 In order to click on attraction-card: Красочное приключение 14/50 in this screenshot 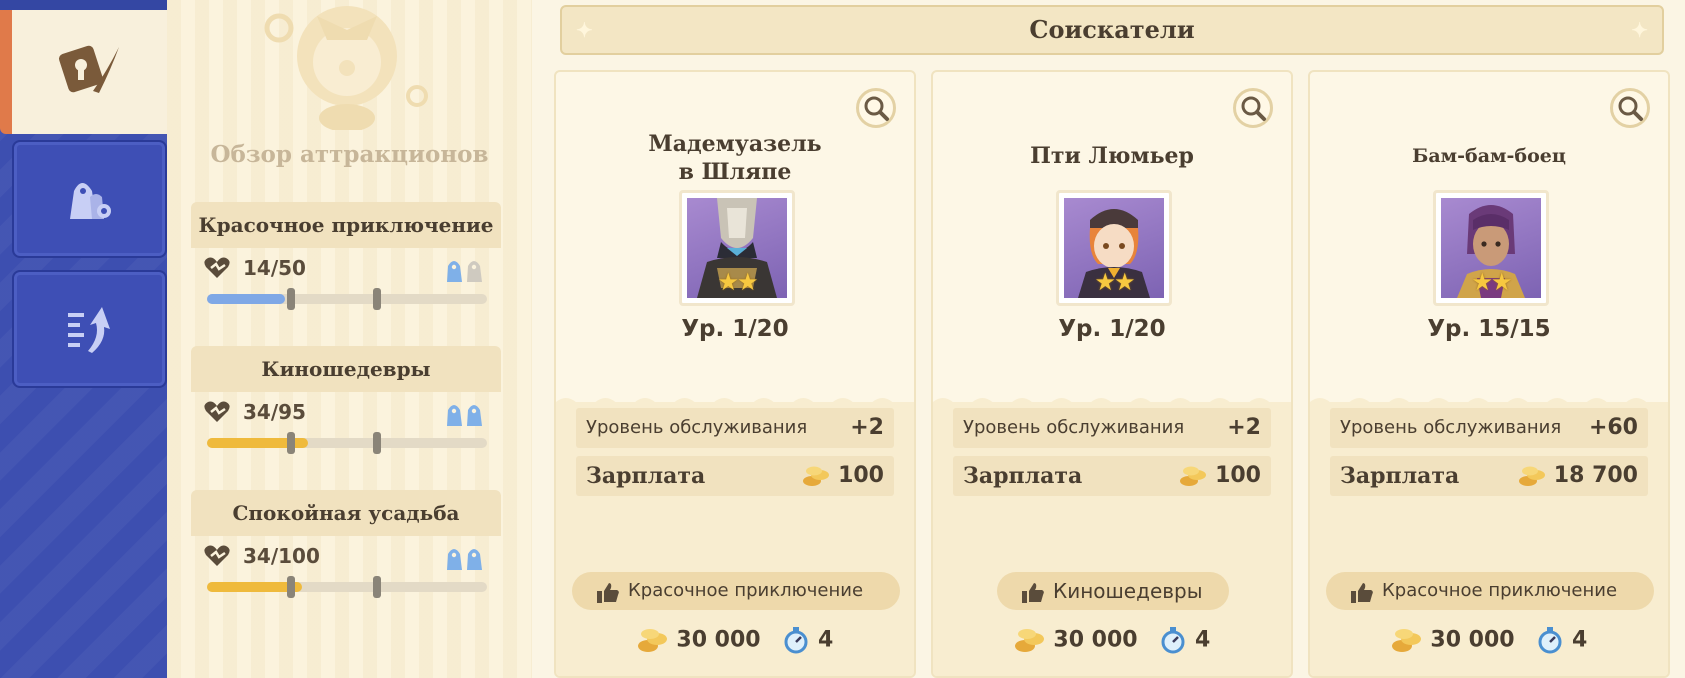, I will do `click(346, 256)`.